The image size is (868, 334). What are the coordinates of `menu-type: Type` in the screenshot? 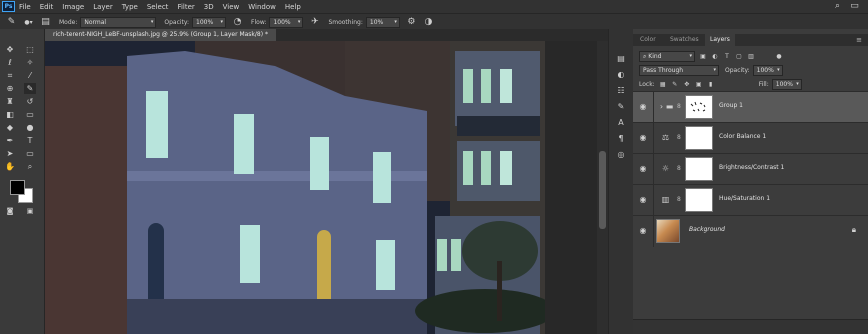 It's located at (130, 7).